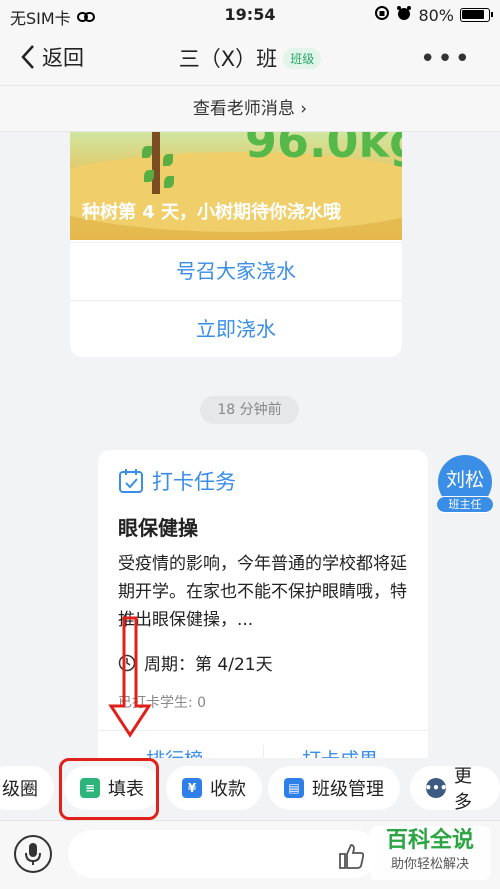 This screenshot has height=889, width=500. What do you see at coordinates (446, 59) in the screenshot?
I see `more-menu-button: •••` at bounding box center [446, 59].